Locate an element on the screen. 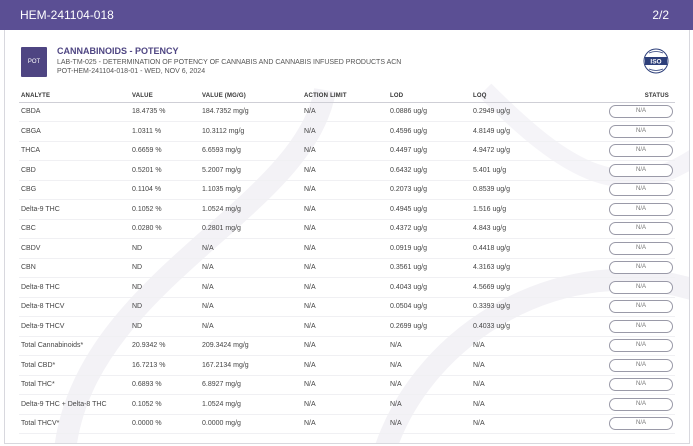  cell-value-mg: 6.8927 mg/g is located at coordinates (251, 385).